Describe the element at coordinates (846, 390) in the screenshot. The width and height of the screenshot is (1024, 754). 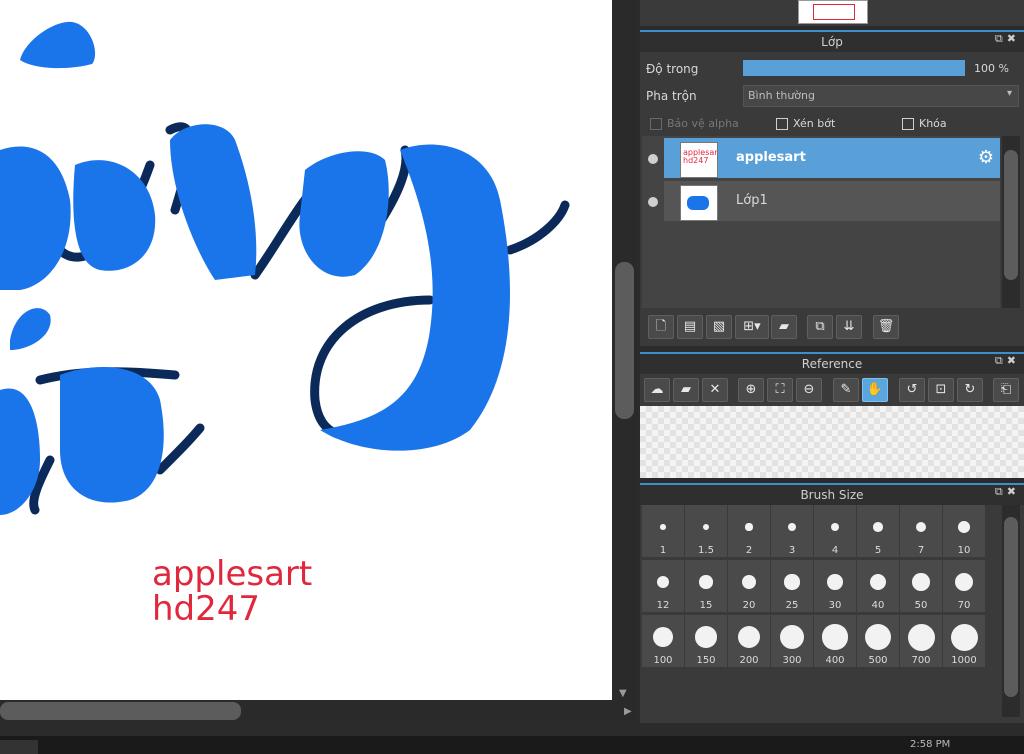
I see `eyedropper-icon: ✎` at that location.